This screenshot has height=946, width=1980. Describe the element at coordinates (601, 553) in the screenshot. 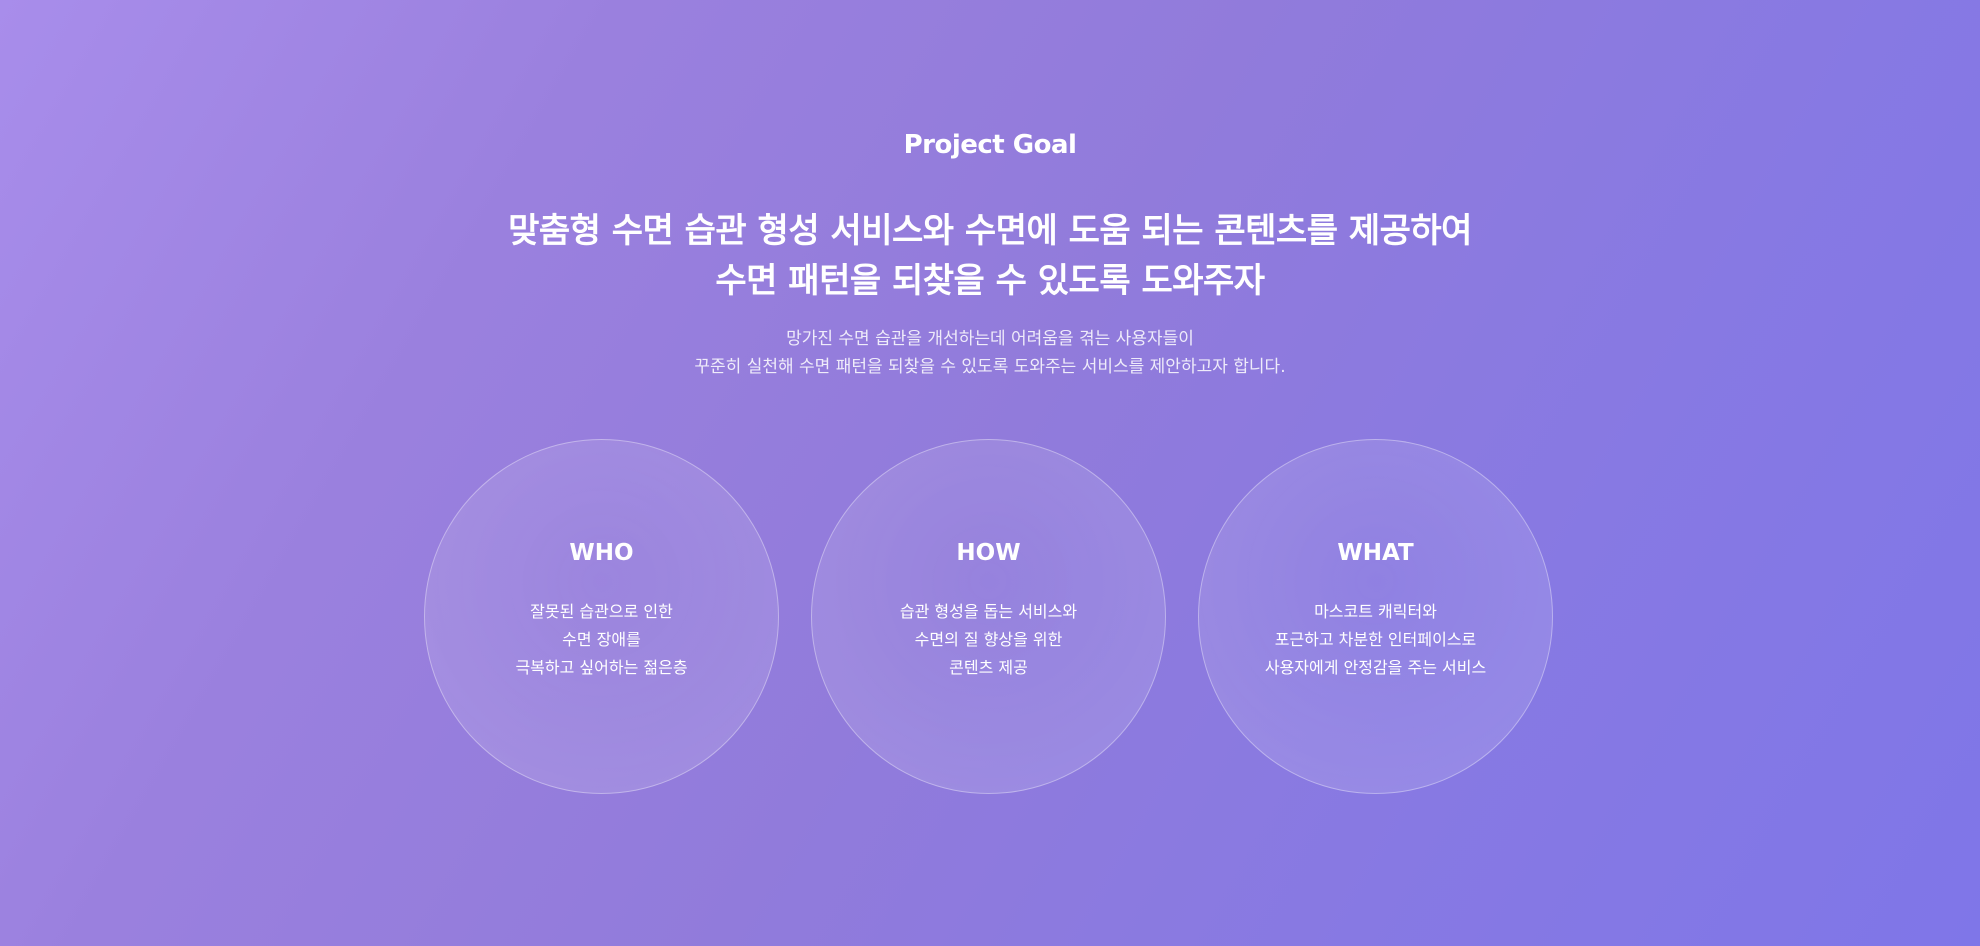

I see `who-title: WHO` at that location.